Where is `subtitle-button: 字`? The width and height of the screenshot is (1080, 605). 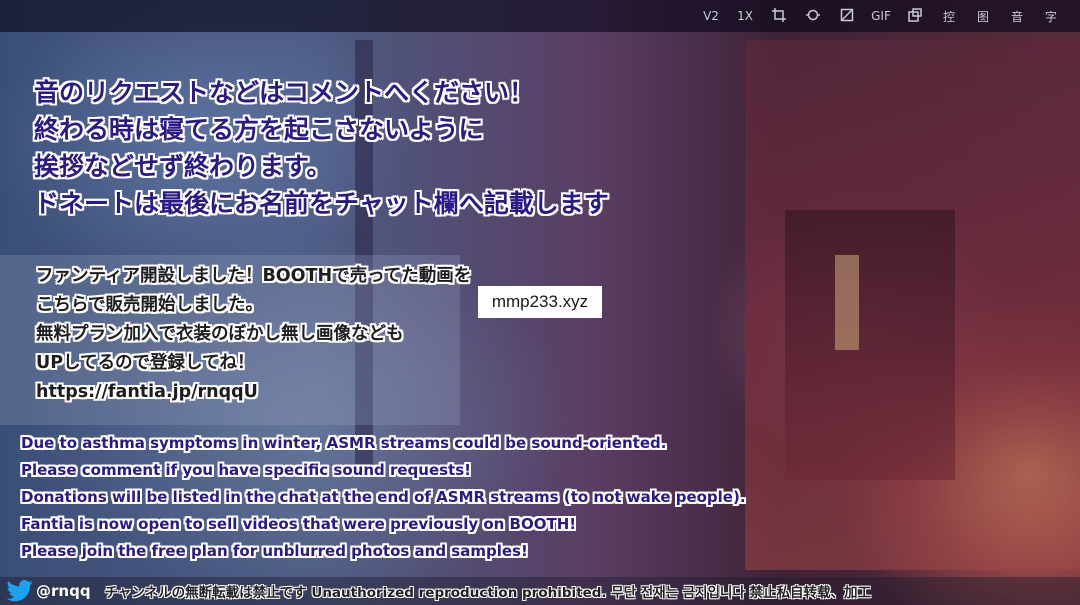 subtitle-button: 字 is located at coordinates (1051, 16).